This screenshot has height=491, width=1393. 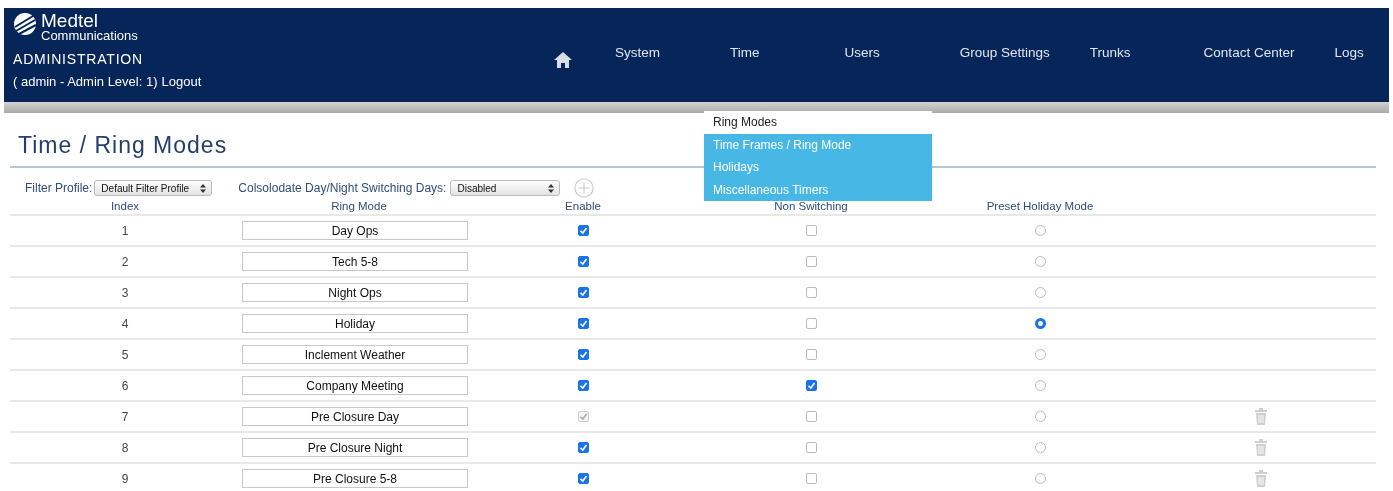 I want to click on index-cell: 1, so click(x=125, y=230).